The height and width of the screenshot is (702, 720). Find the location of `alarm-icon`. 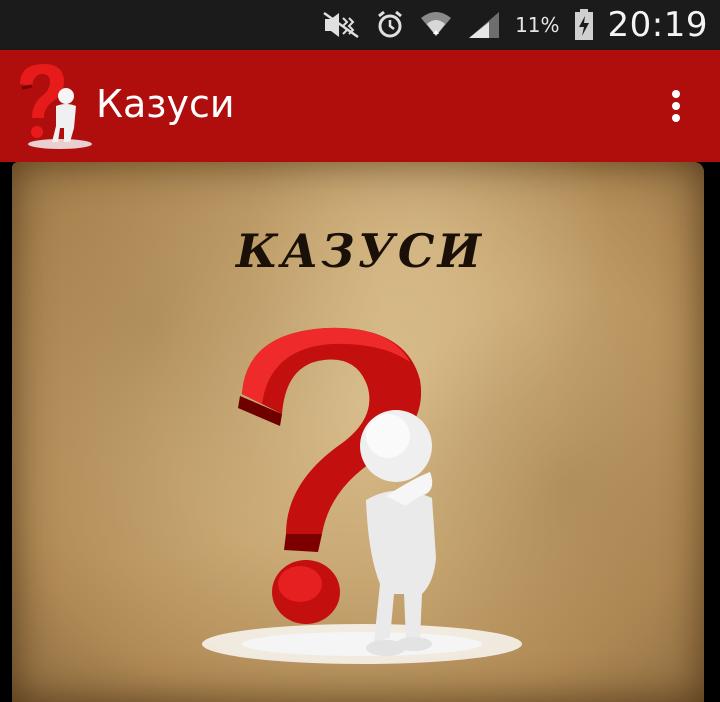

alarm-icon is located at coordinates (390, 25).